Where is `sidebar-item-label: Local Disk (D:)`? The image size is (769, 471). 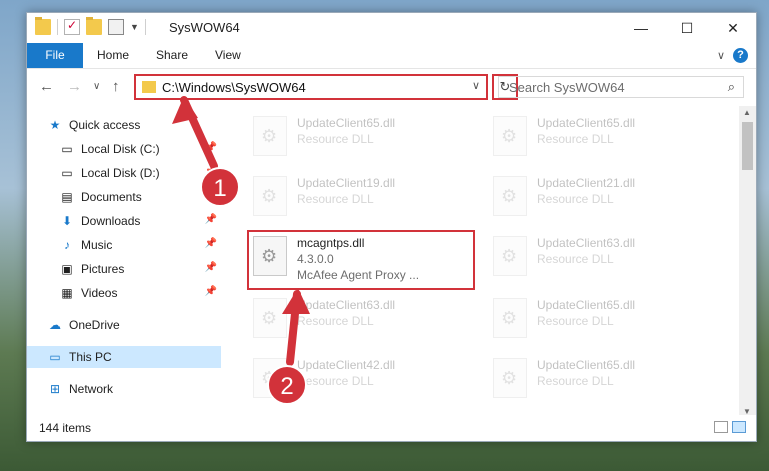
sidebar-item-label: Local Disk (D:) is located at coordinates (120, 173).